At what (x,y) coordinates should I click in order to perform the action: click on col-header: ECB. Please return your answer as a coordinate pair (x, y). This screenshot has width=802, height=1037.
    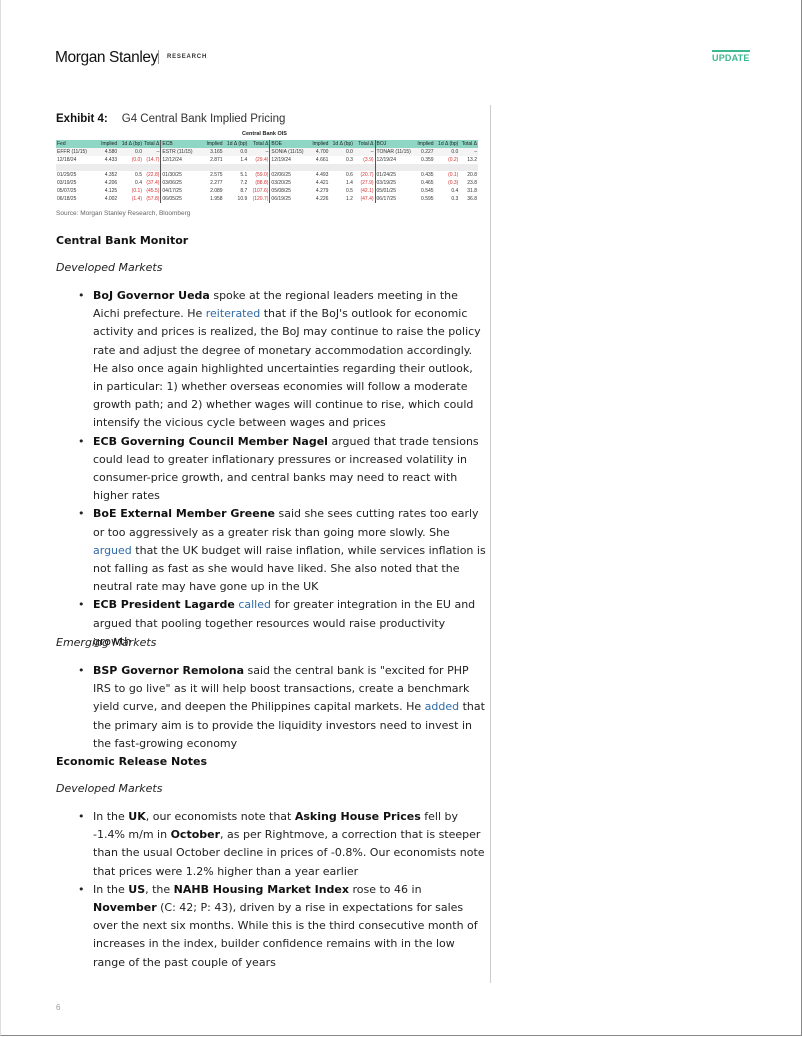
    Looking at the image, I should click on (180, 144).